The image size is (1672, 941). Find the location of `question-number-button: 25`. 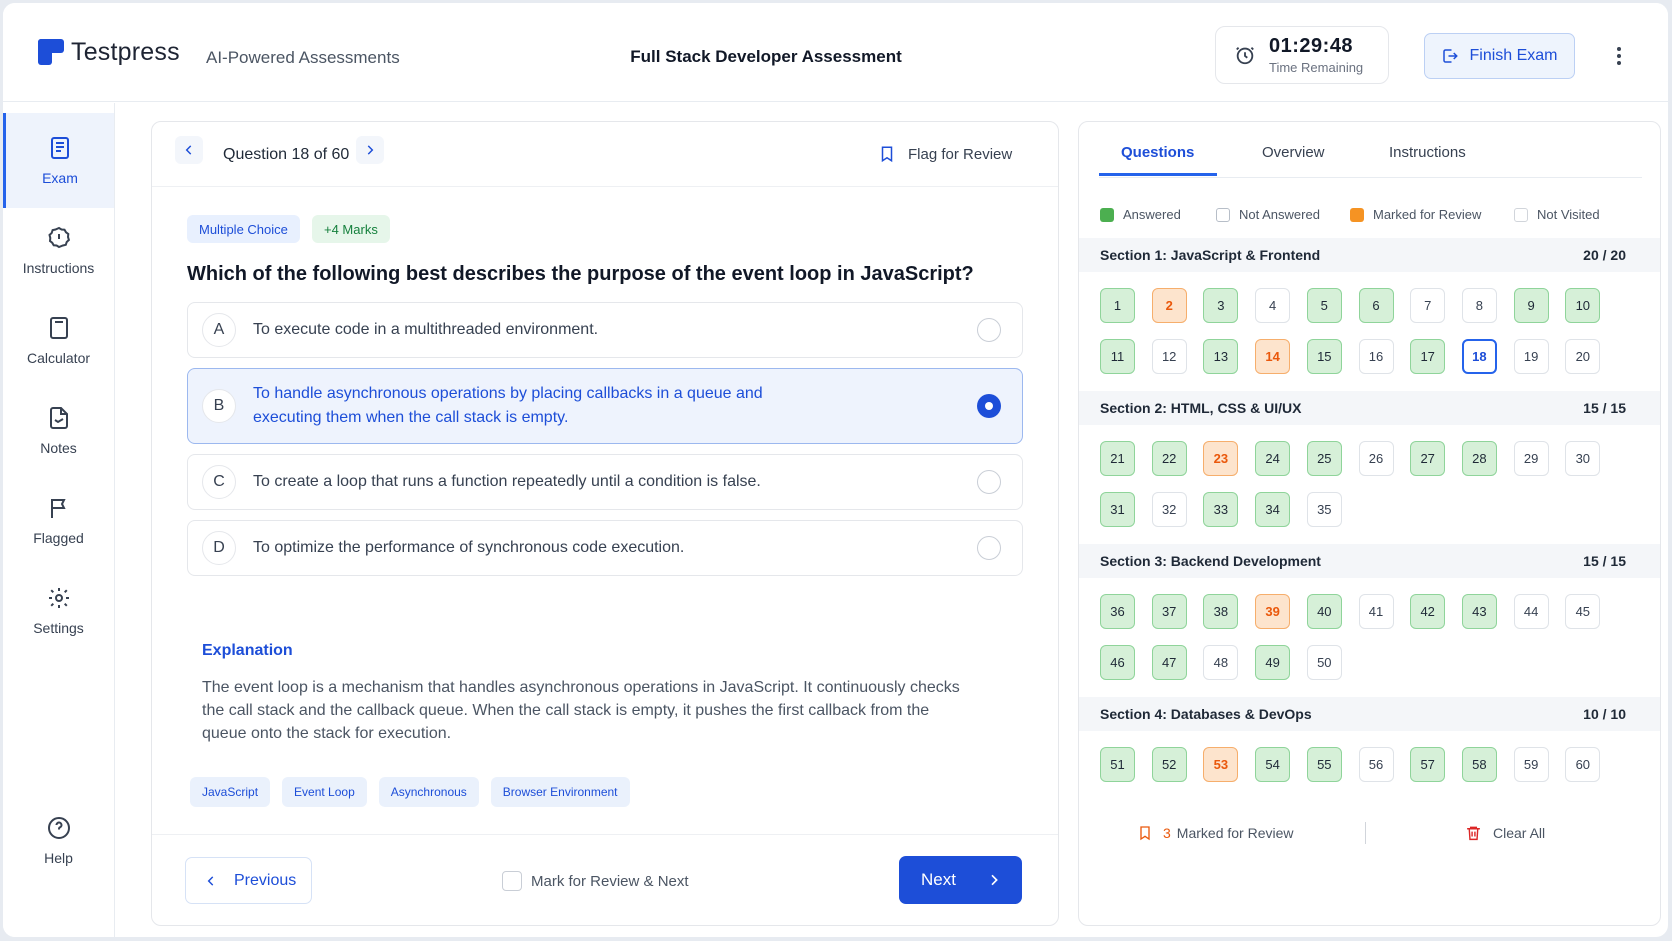

question-number-button: 25 is located at coordinates (1324, 458).